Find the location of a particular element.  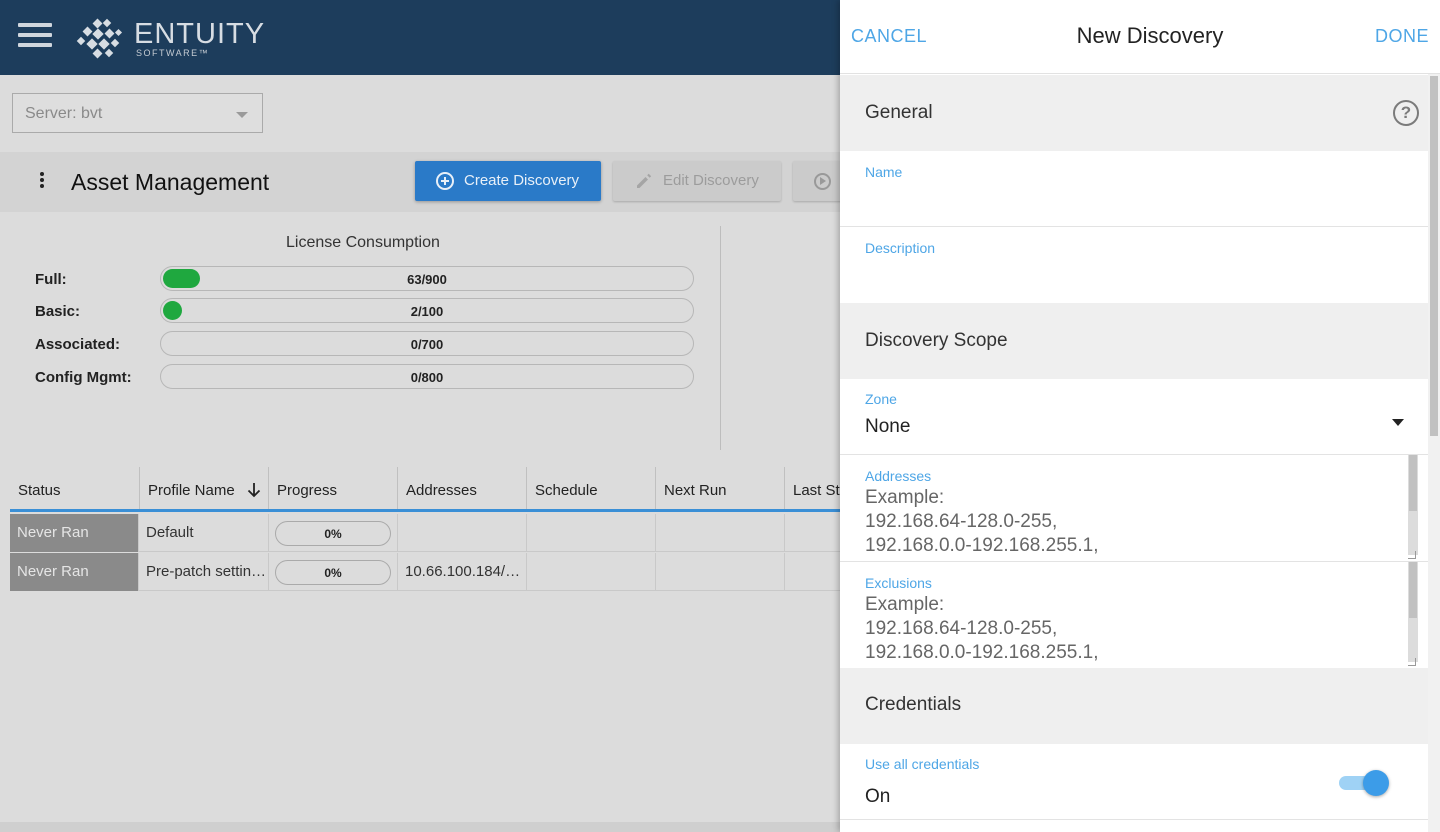

license-value: 0/800 is located at coordinates (427, 377).